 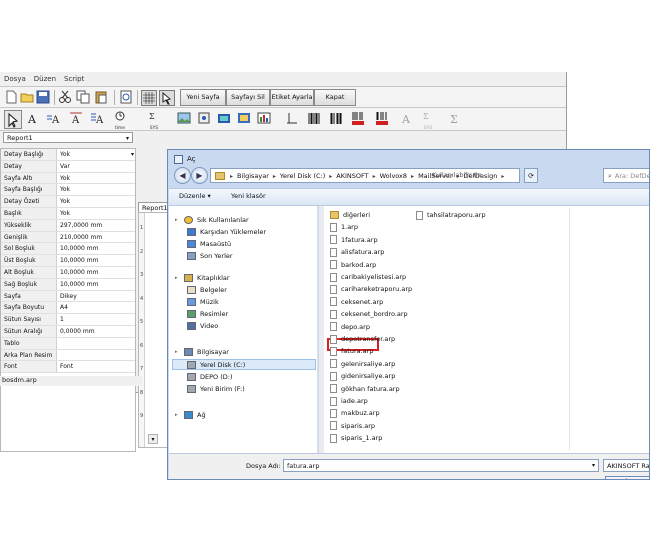 I want to click on nav-item: ▸ Ağ, so click(x=190, y=415).